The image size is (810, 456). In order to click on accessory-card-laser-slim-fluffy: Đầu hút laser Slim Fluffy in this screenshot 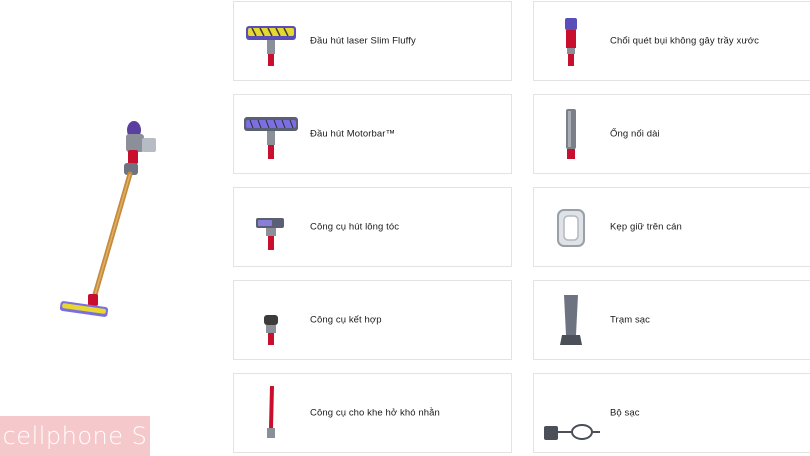, I will do `click(372, 41)`.